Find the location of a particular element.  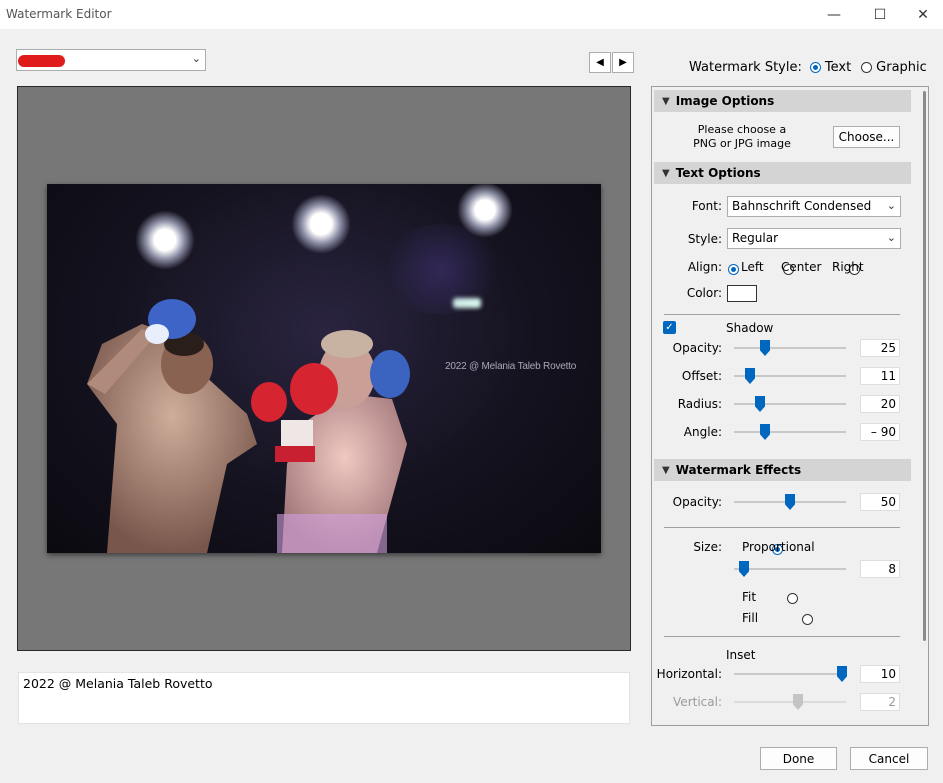

horizontal-value: 10 is located at coordinates (880, 674).